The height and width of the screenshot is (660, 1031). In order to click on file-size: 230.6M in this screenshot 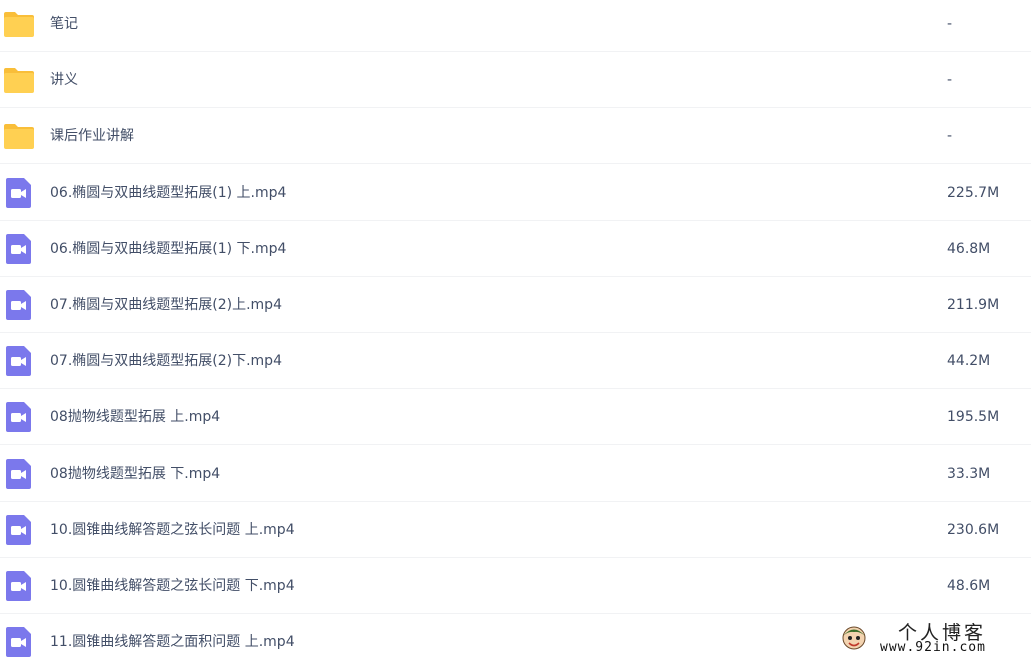, I will do `click(973, 529)`.